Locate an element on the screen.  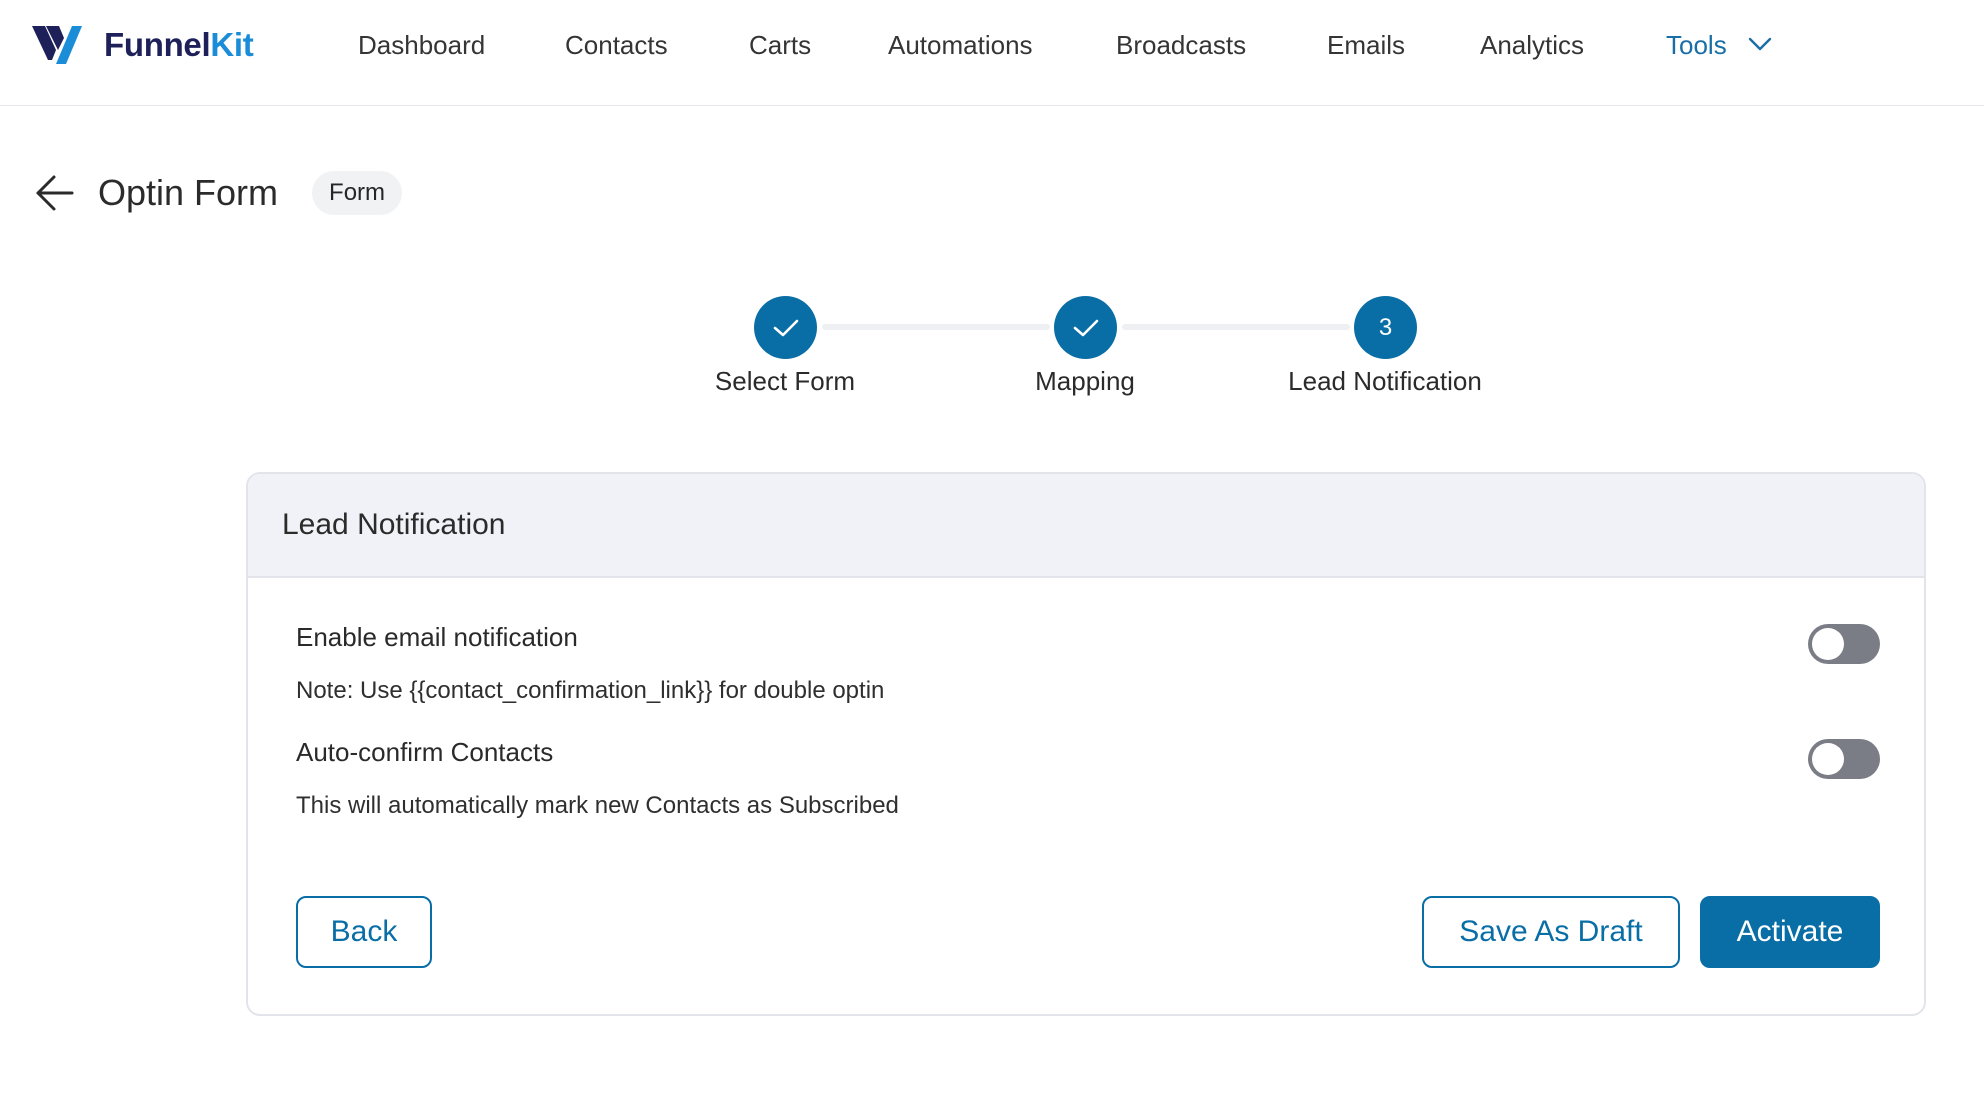
step-1-circle is located at coordinates (785, 327).